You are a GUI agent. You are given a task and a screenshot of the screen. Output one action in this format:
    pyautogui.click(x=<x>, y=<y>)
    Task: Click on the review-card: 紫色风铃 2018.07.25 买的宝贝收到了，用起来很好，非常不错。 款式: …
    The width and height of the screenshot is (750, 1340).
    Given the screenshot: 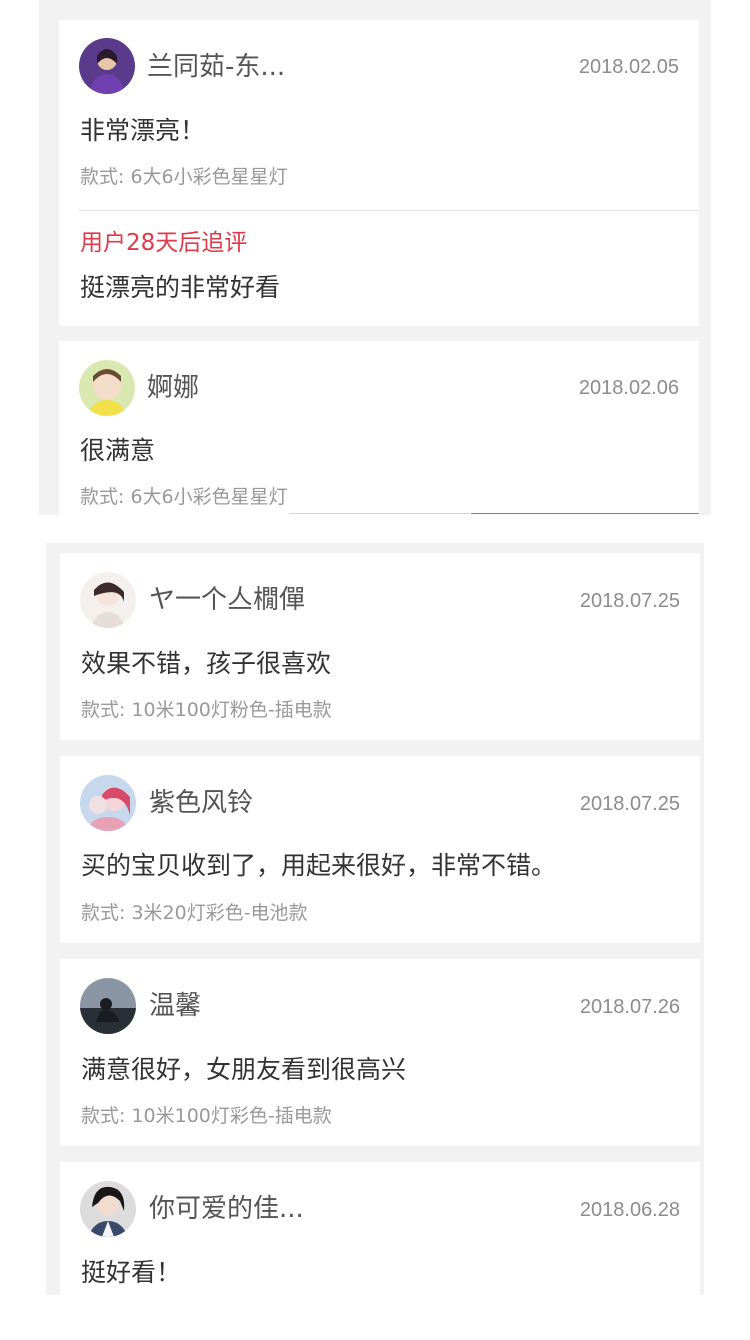 What is the action you would take?
    pyautogui.click(x=380, y=849)
    